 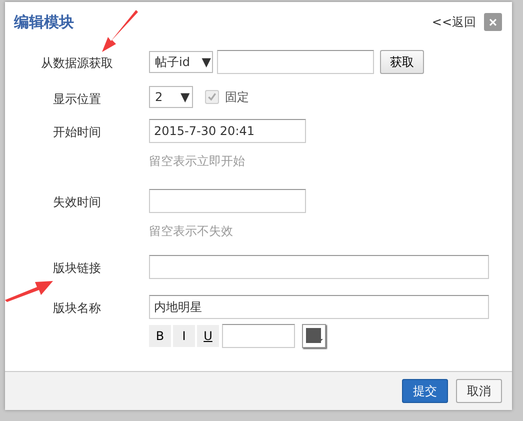 I want to click on name-field: 内地明星, so click(x=319, y=307).